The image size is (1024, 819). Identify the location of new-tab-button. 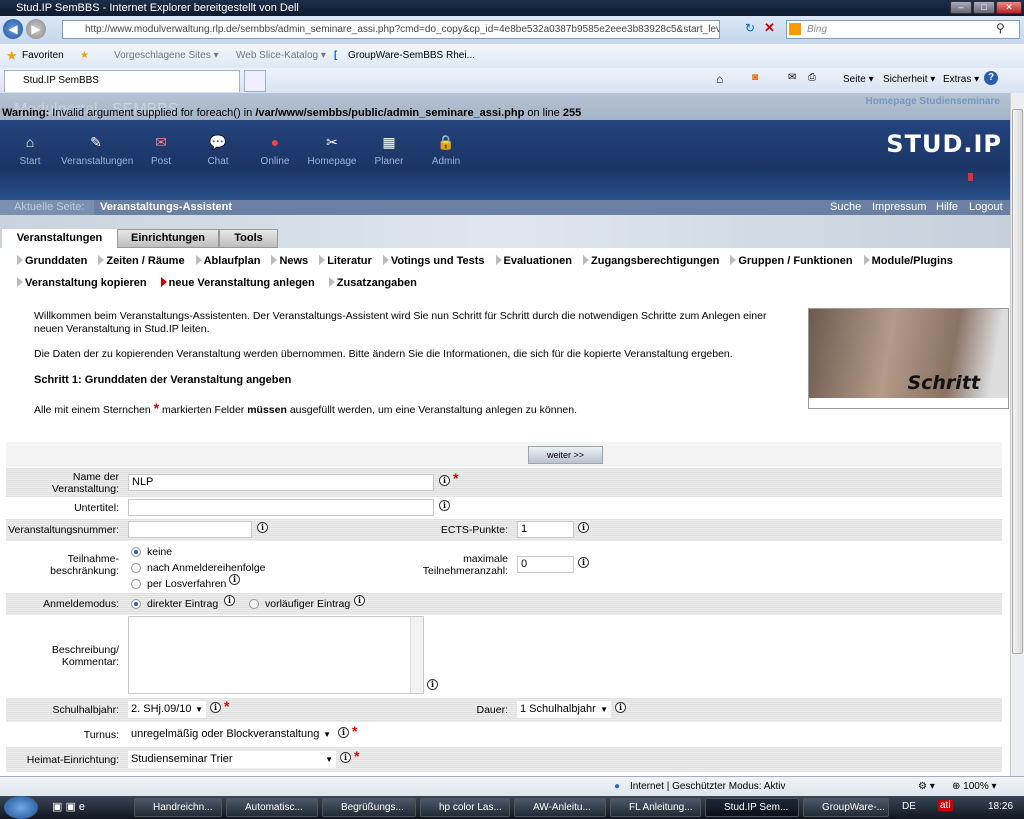
(255, 81).